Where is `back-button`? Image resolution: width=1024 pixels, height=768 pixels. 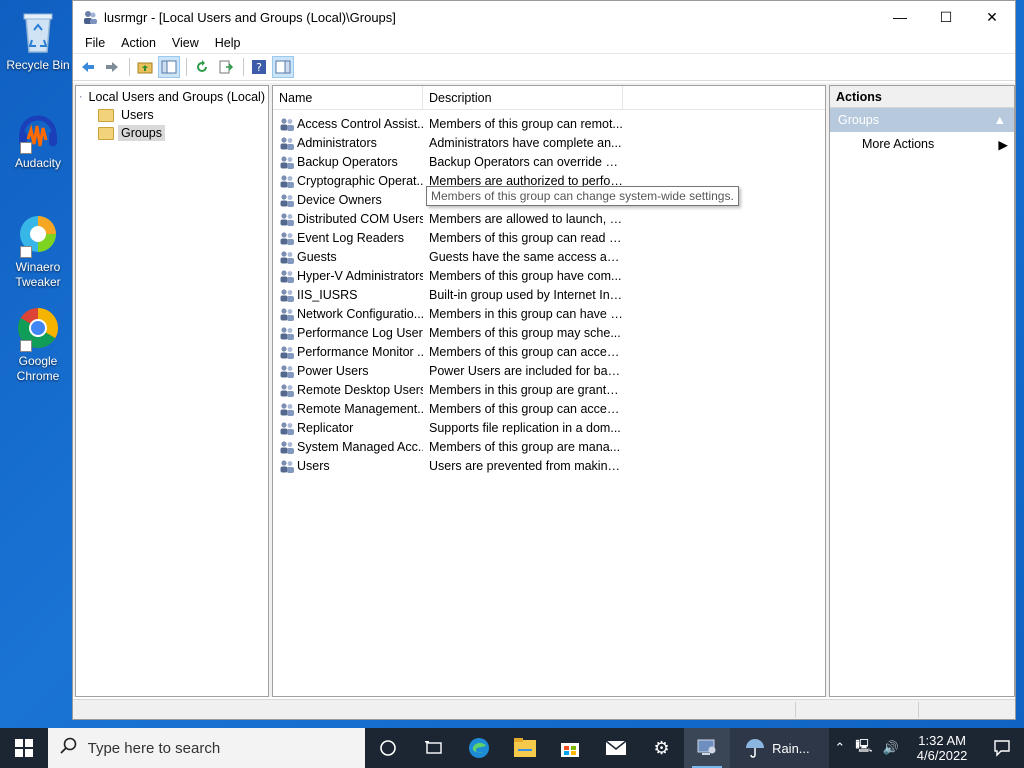
back-button is located at coordinates (88, 67).